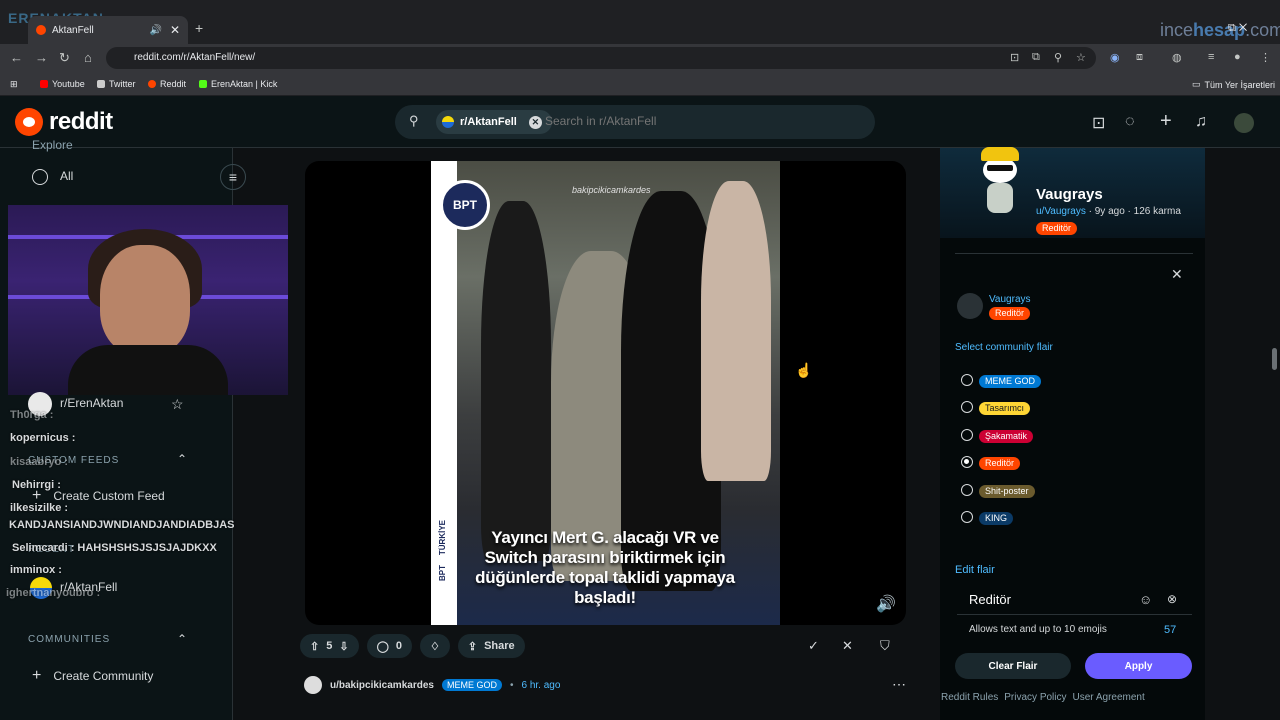  Describe the element at coordinates (1211, 57) in the screenshot. I see `media-icon: ≡` at that location.